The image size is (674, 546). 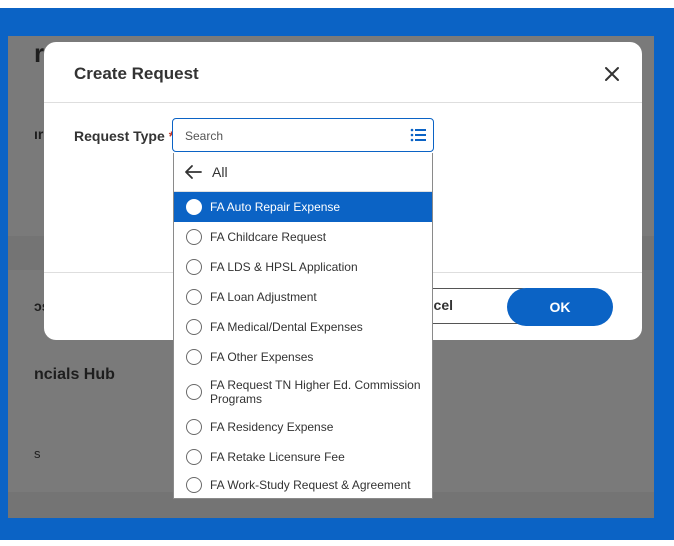 I want to click on ok-button: OK, so click(x=560, y=307).